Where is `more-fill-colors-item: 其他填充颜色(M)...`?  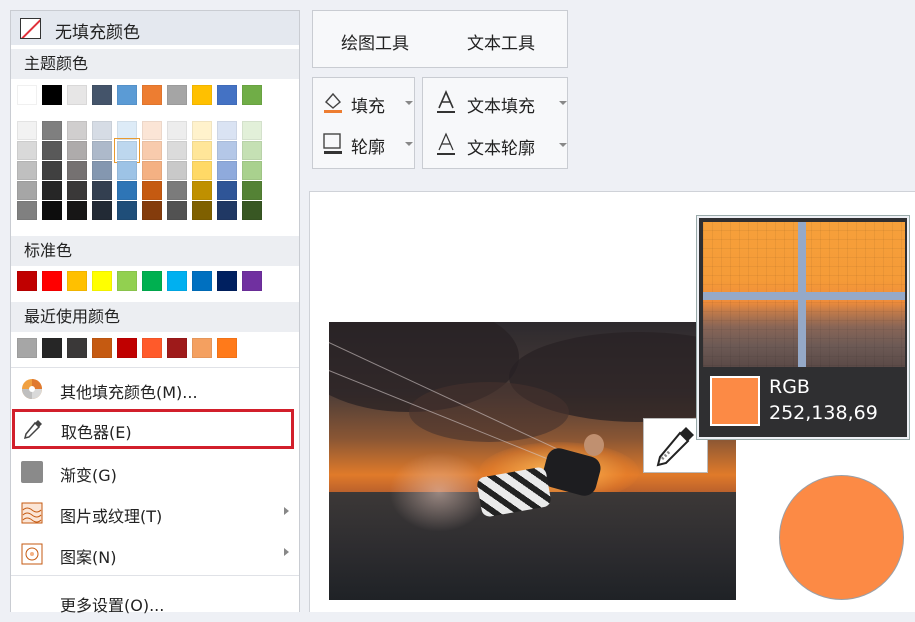 more-fill-colors-item: 其他填充颜色(M)... is located at coordinates (155, 389).